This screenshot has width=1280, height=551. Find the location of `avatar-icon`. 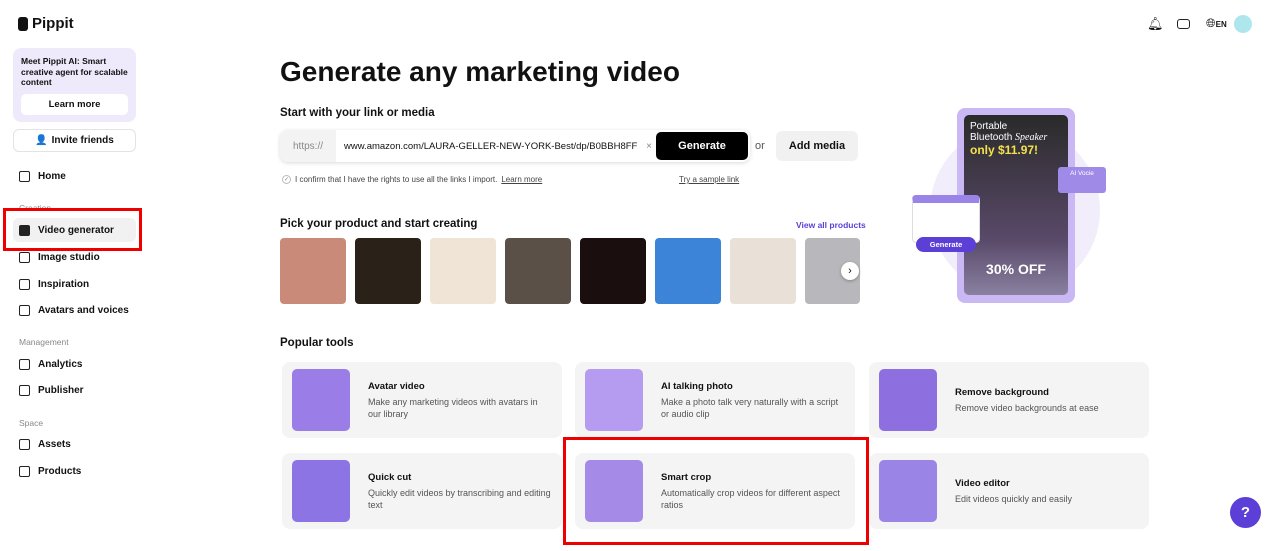

avatar-icon is located at coordinates (24, 310).